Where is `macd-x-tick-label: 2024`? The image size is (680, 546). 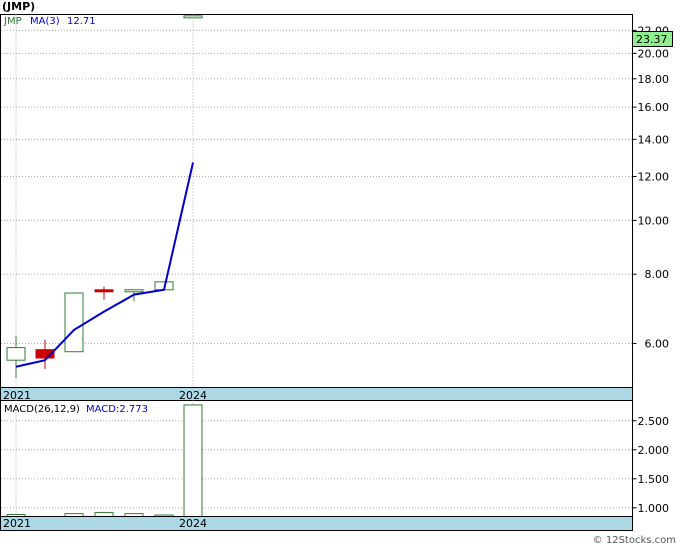
macd-x-tick-label: 2024 is located at coordinates (193, 523).